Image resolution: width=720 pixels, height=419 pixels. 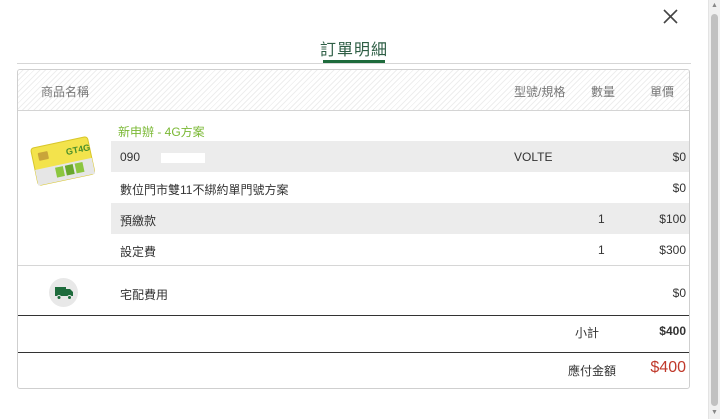 I want to click on row-2-name: 數位門市雙11不綁約單門號方案, so click(x=204, y=190).